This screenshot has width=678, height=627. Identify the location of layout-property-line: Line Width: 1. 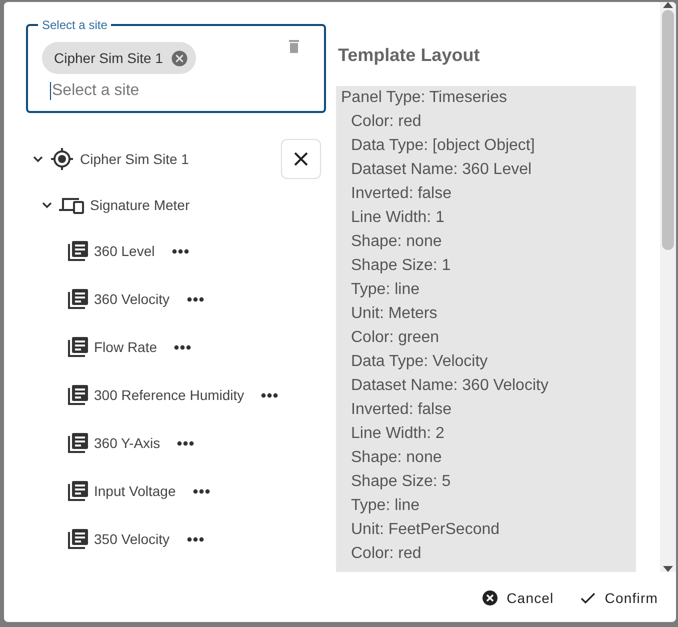
(398, 218).